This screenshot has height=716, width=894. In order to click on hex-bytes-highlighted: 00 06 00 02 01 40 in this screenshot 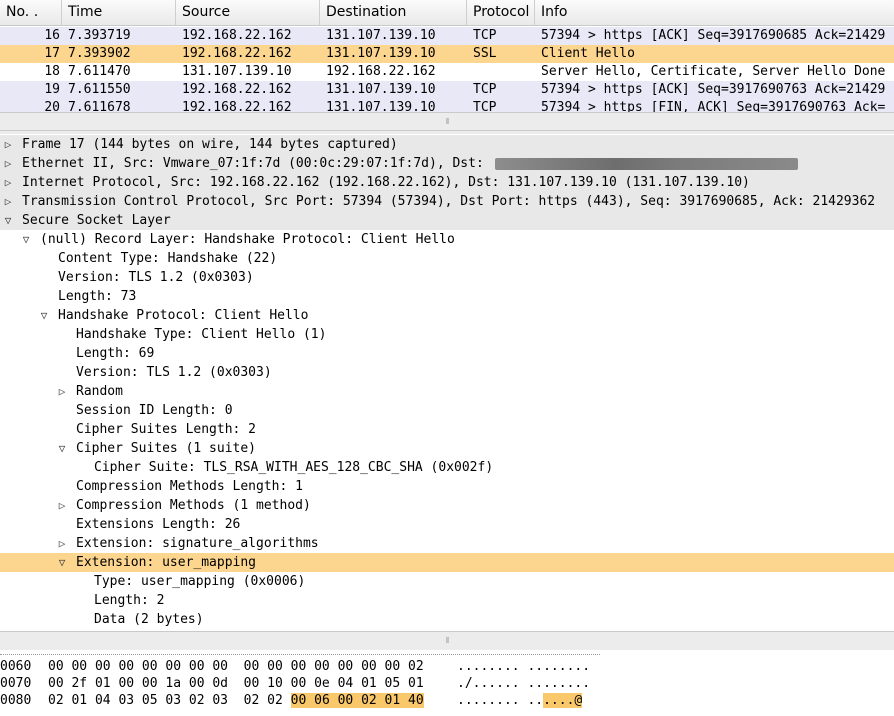, I will do `click(357, 700)`.